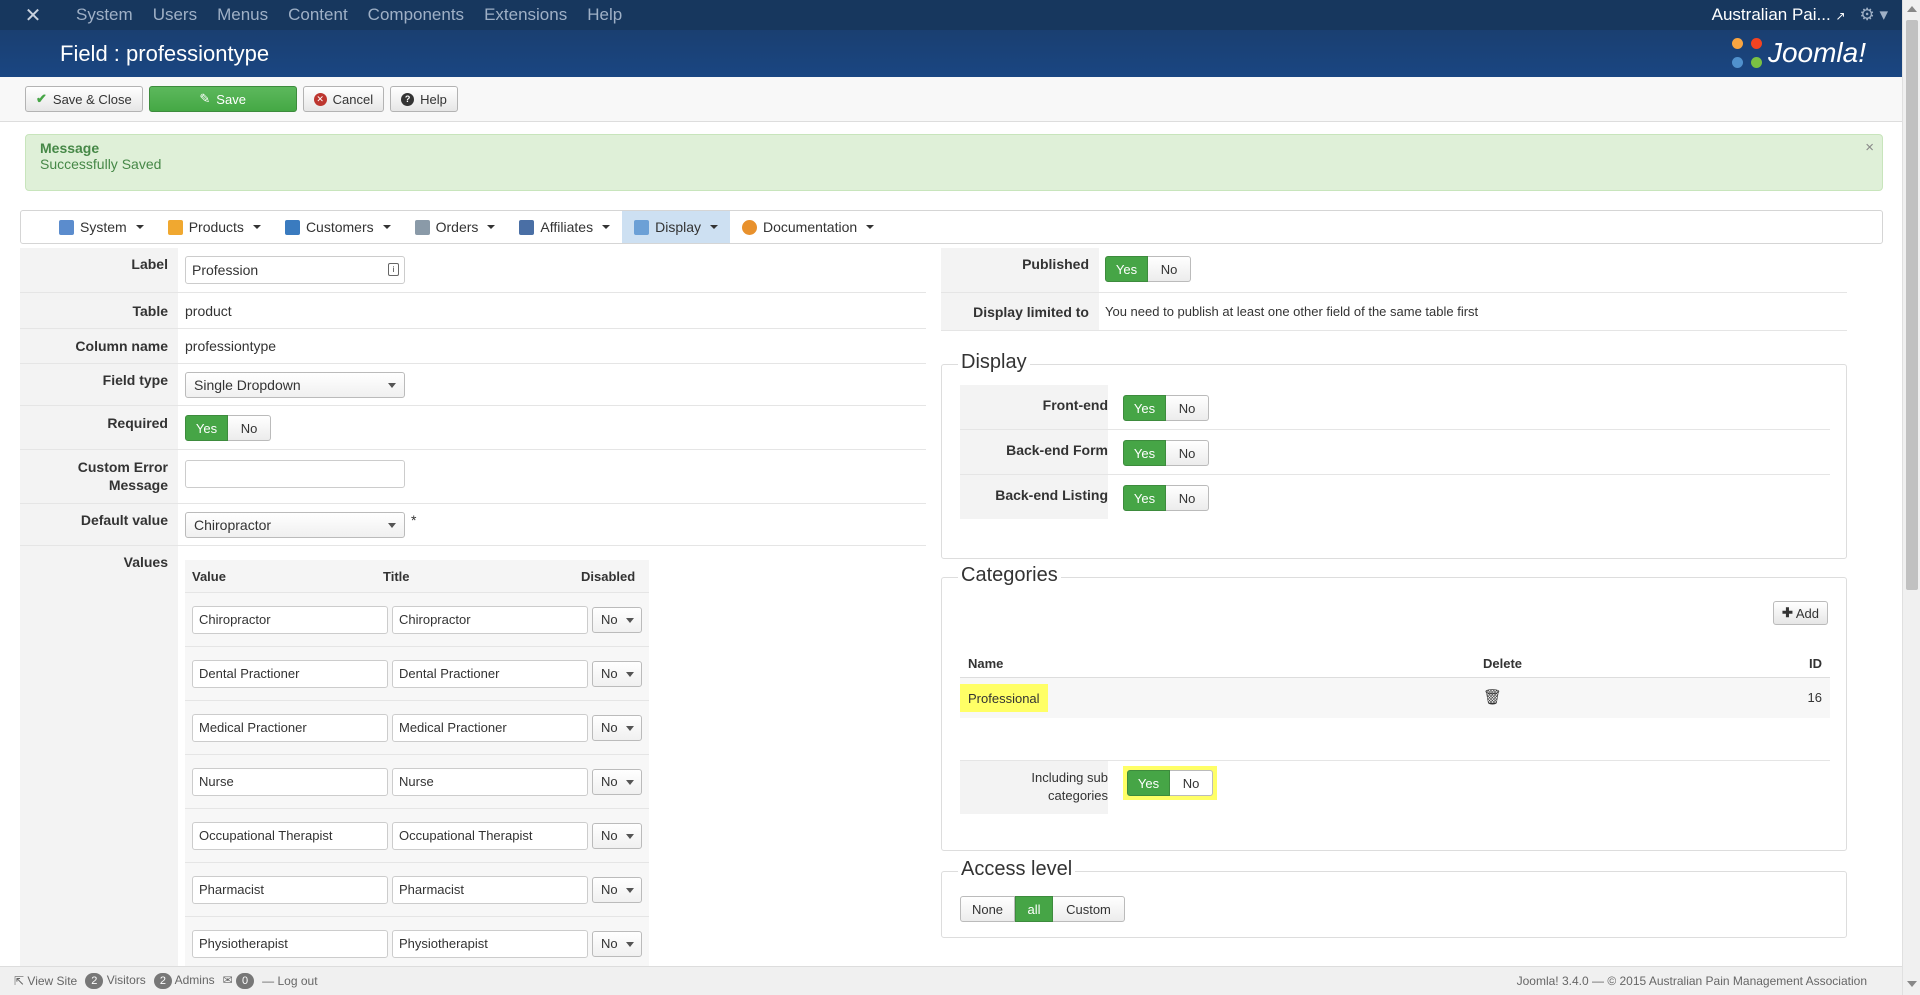  What do you see at coordinates (1144, 453) in the screenshot?
I see `backend-form-yes: Yes` at bounding box center [1144, 453].